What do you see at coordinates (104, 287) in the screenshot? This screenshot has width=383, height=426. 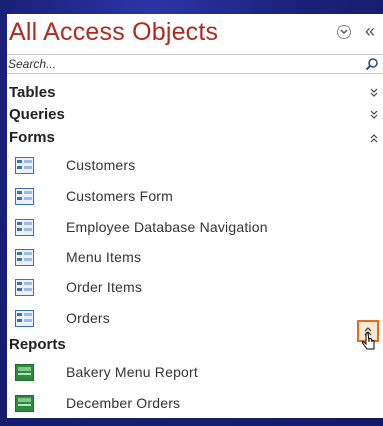 I see `list-item-label: Order Items` at bounding box center [104, 287].